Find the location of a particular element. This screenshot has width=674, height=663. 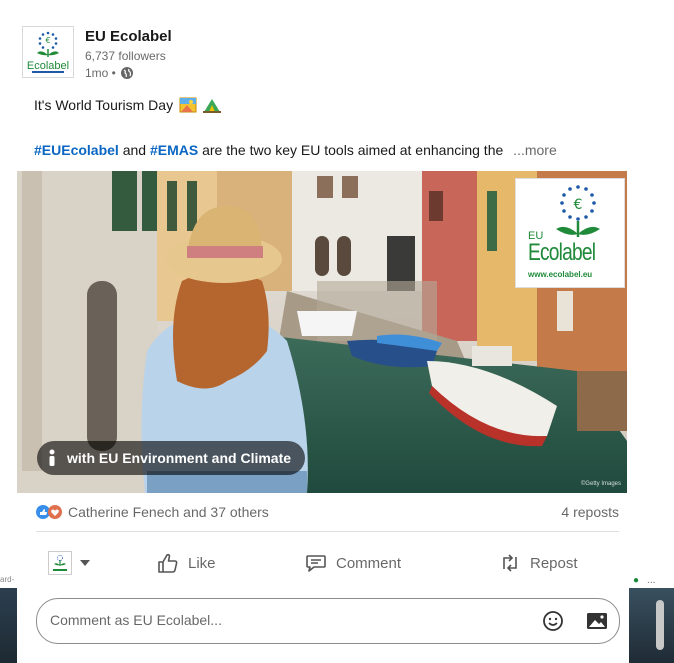

like-button: Like is located at coordinates (186, 563).